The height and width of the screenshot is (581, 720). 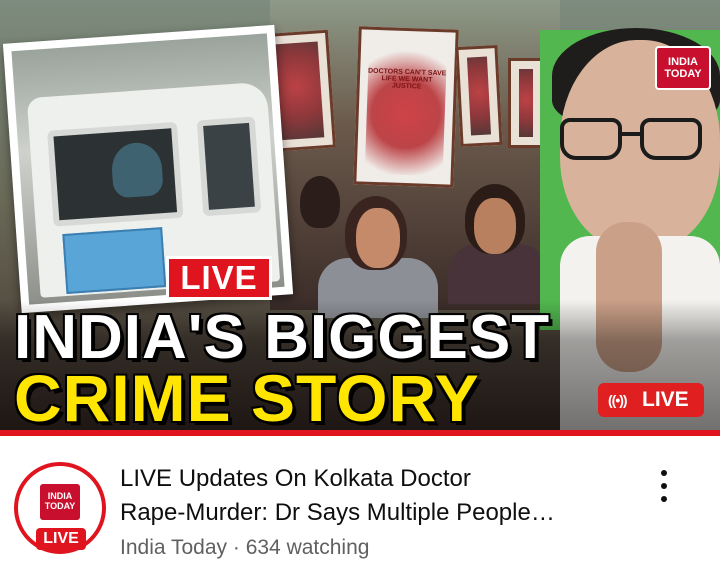 What do you see at coordinates (295, 478) in the screenshot?
I see `video-title-line-1: LIVE Updates On Kolkata Doctor` at bounding box center [295, 478].